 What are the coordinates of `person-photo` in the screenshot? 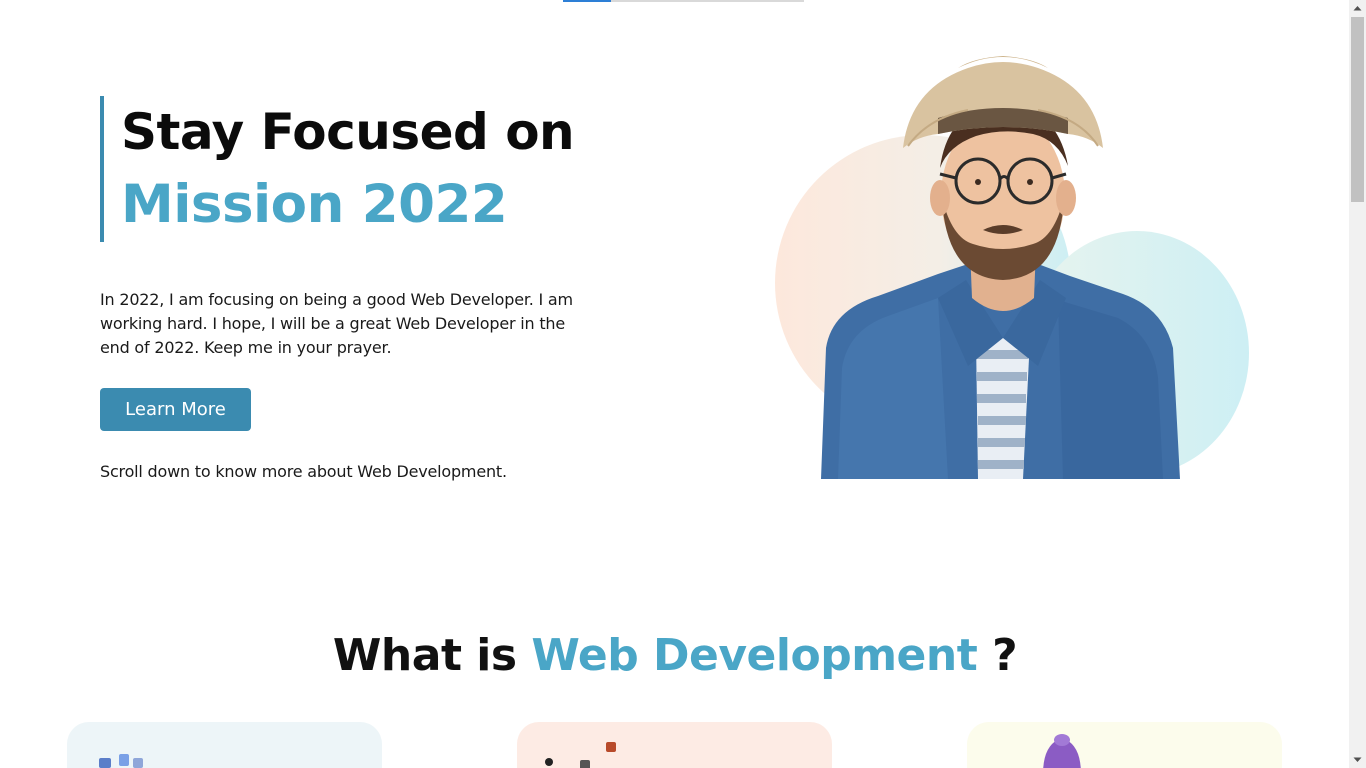 It's located at (1000, 267).